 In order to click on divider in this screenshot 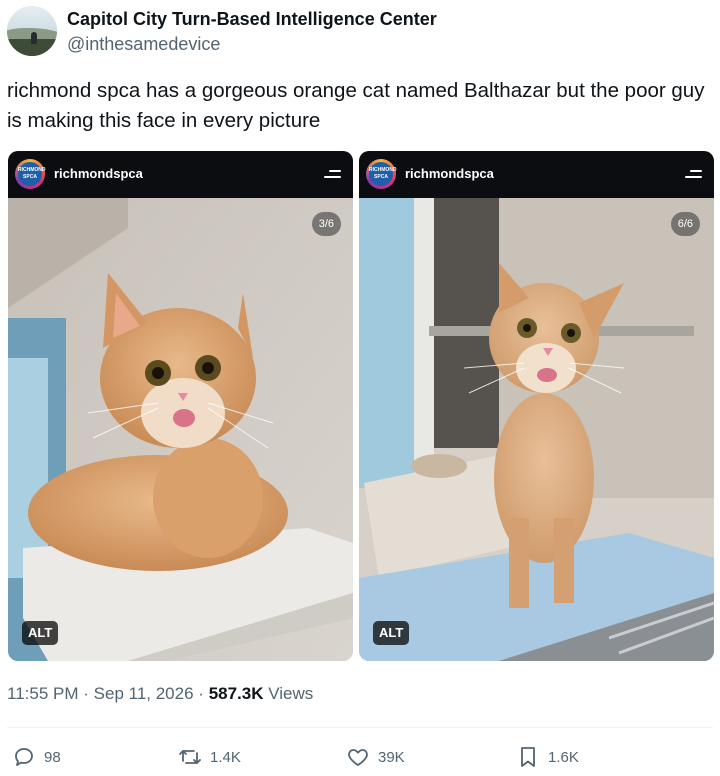, I will do `click(360, 727)`.